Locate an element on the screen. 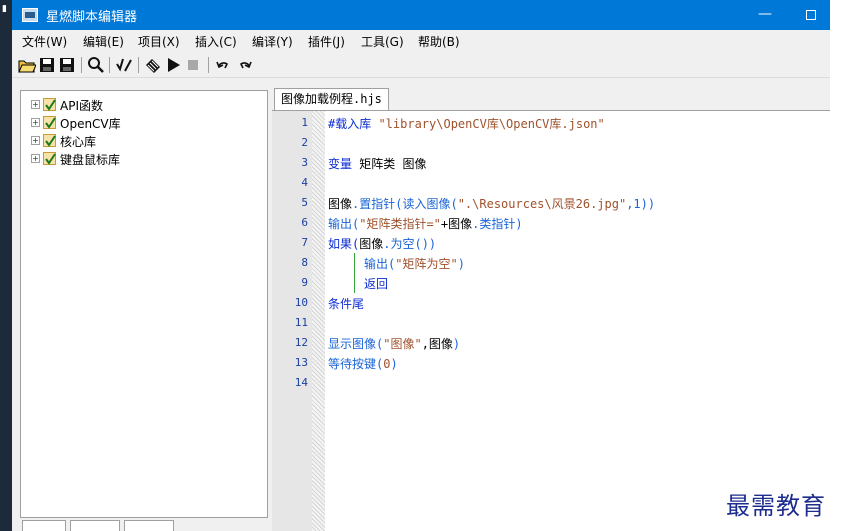 The image size is (848, 531). code-line-8: 输出("矩阵为空") is located at coordinates (414, 263).